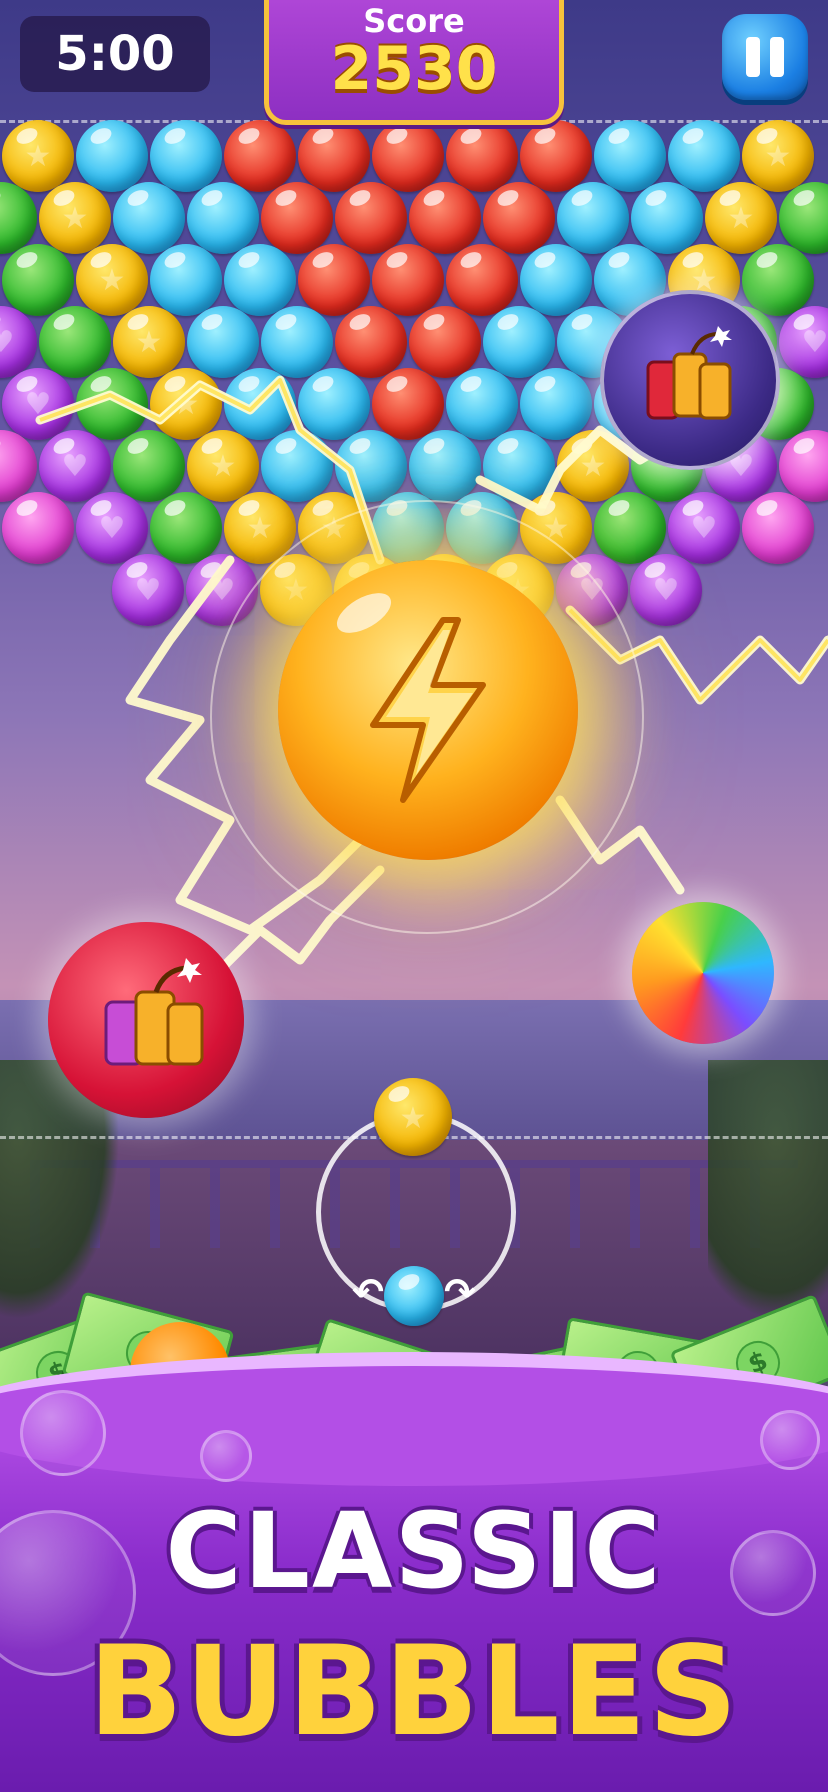 The height and width of the screenshot is (1792, 828). Describe the element at coordinates (414, 69) in the screenshot. I see `score-value: 2530` at that location.